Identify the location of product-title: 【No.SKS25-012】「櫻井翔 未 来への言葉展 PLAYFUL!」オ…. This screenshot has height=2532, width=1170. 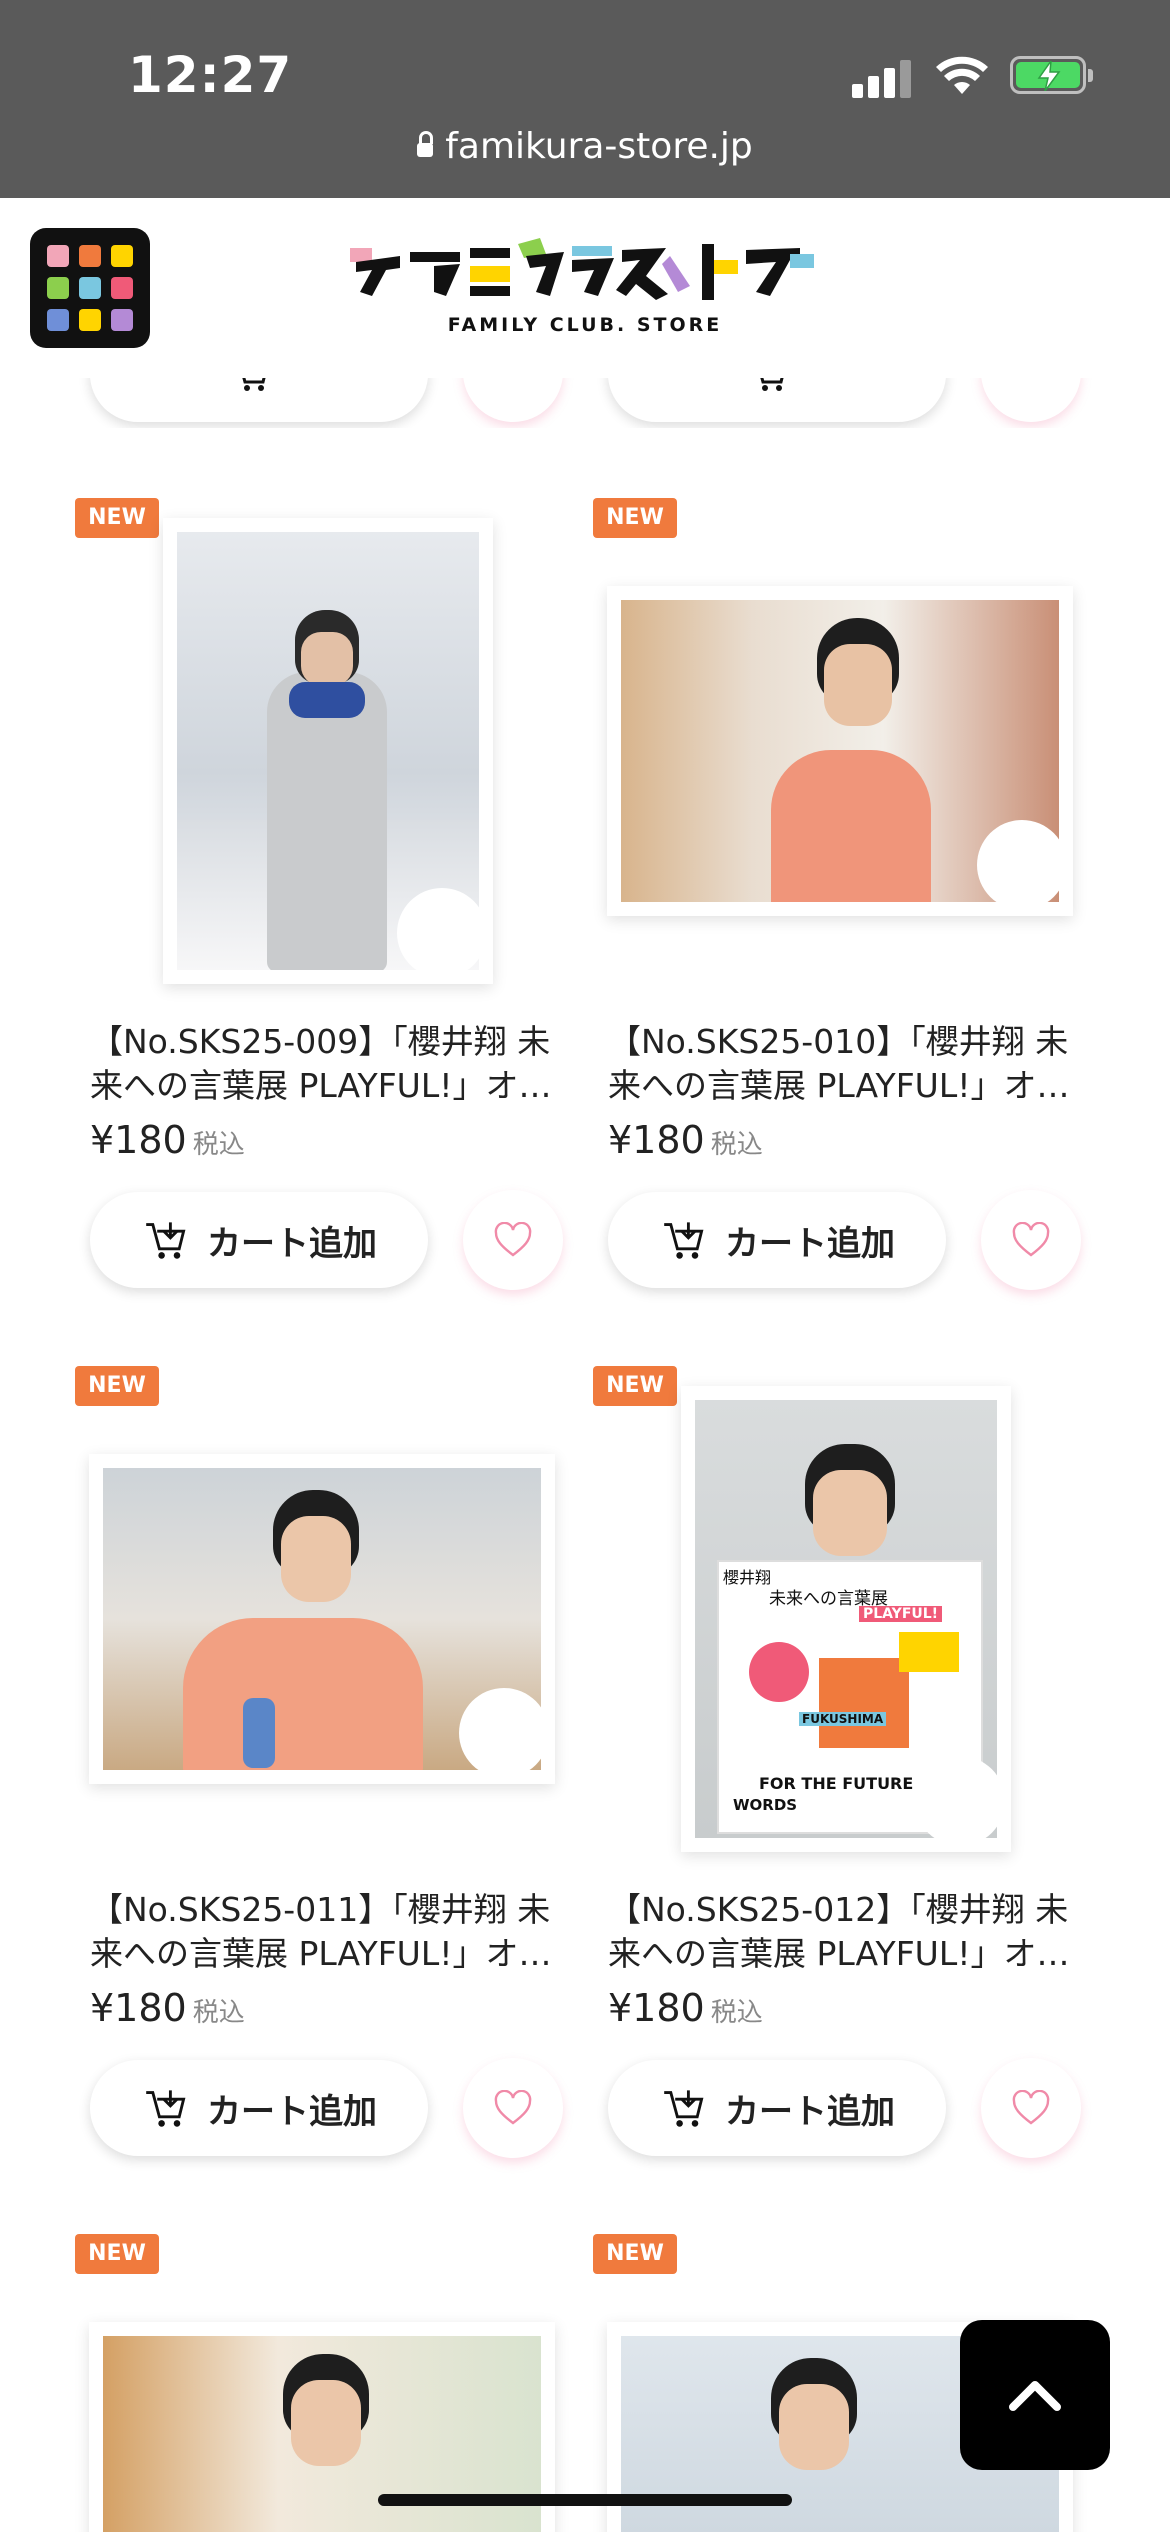
(858, 1932).